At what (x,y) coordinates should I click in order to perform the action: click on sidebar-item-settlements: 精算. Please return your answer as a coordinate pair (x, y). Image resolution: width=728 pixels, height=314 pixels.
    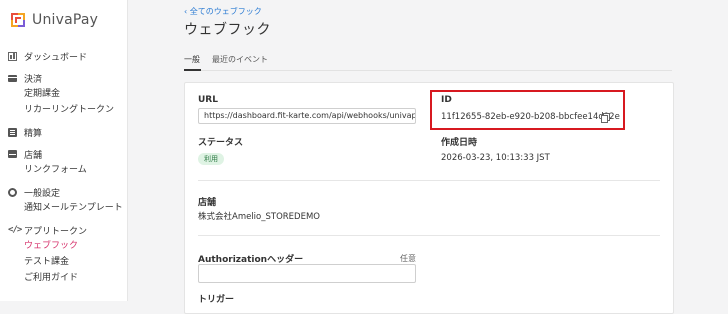
    Looking at the image, I should click on (63, 132).